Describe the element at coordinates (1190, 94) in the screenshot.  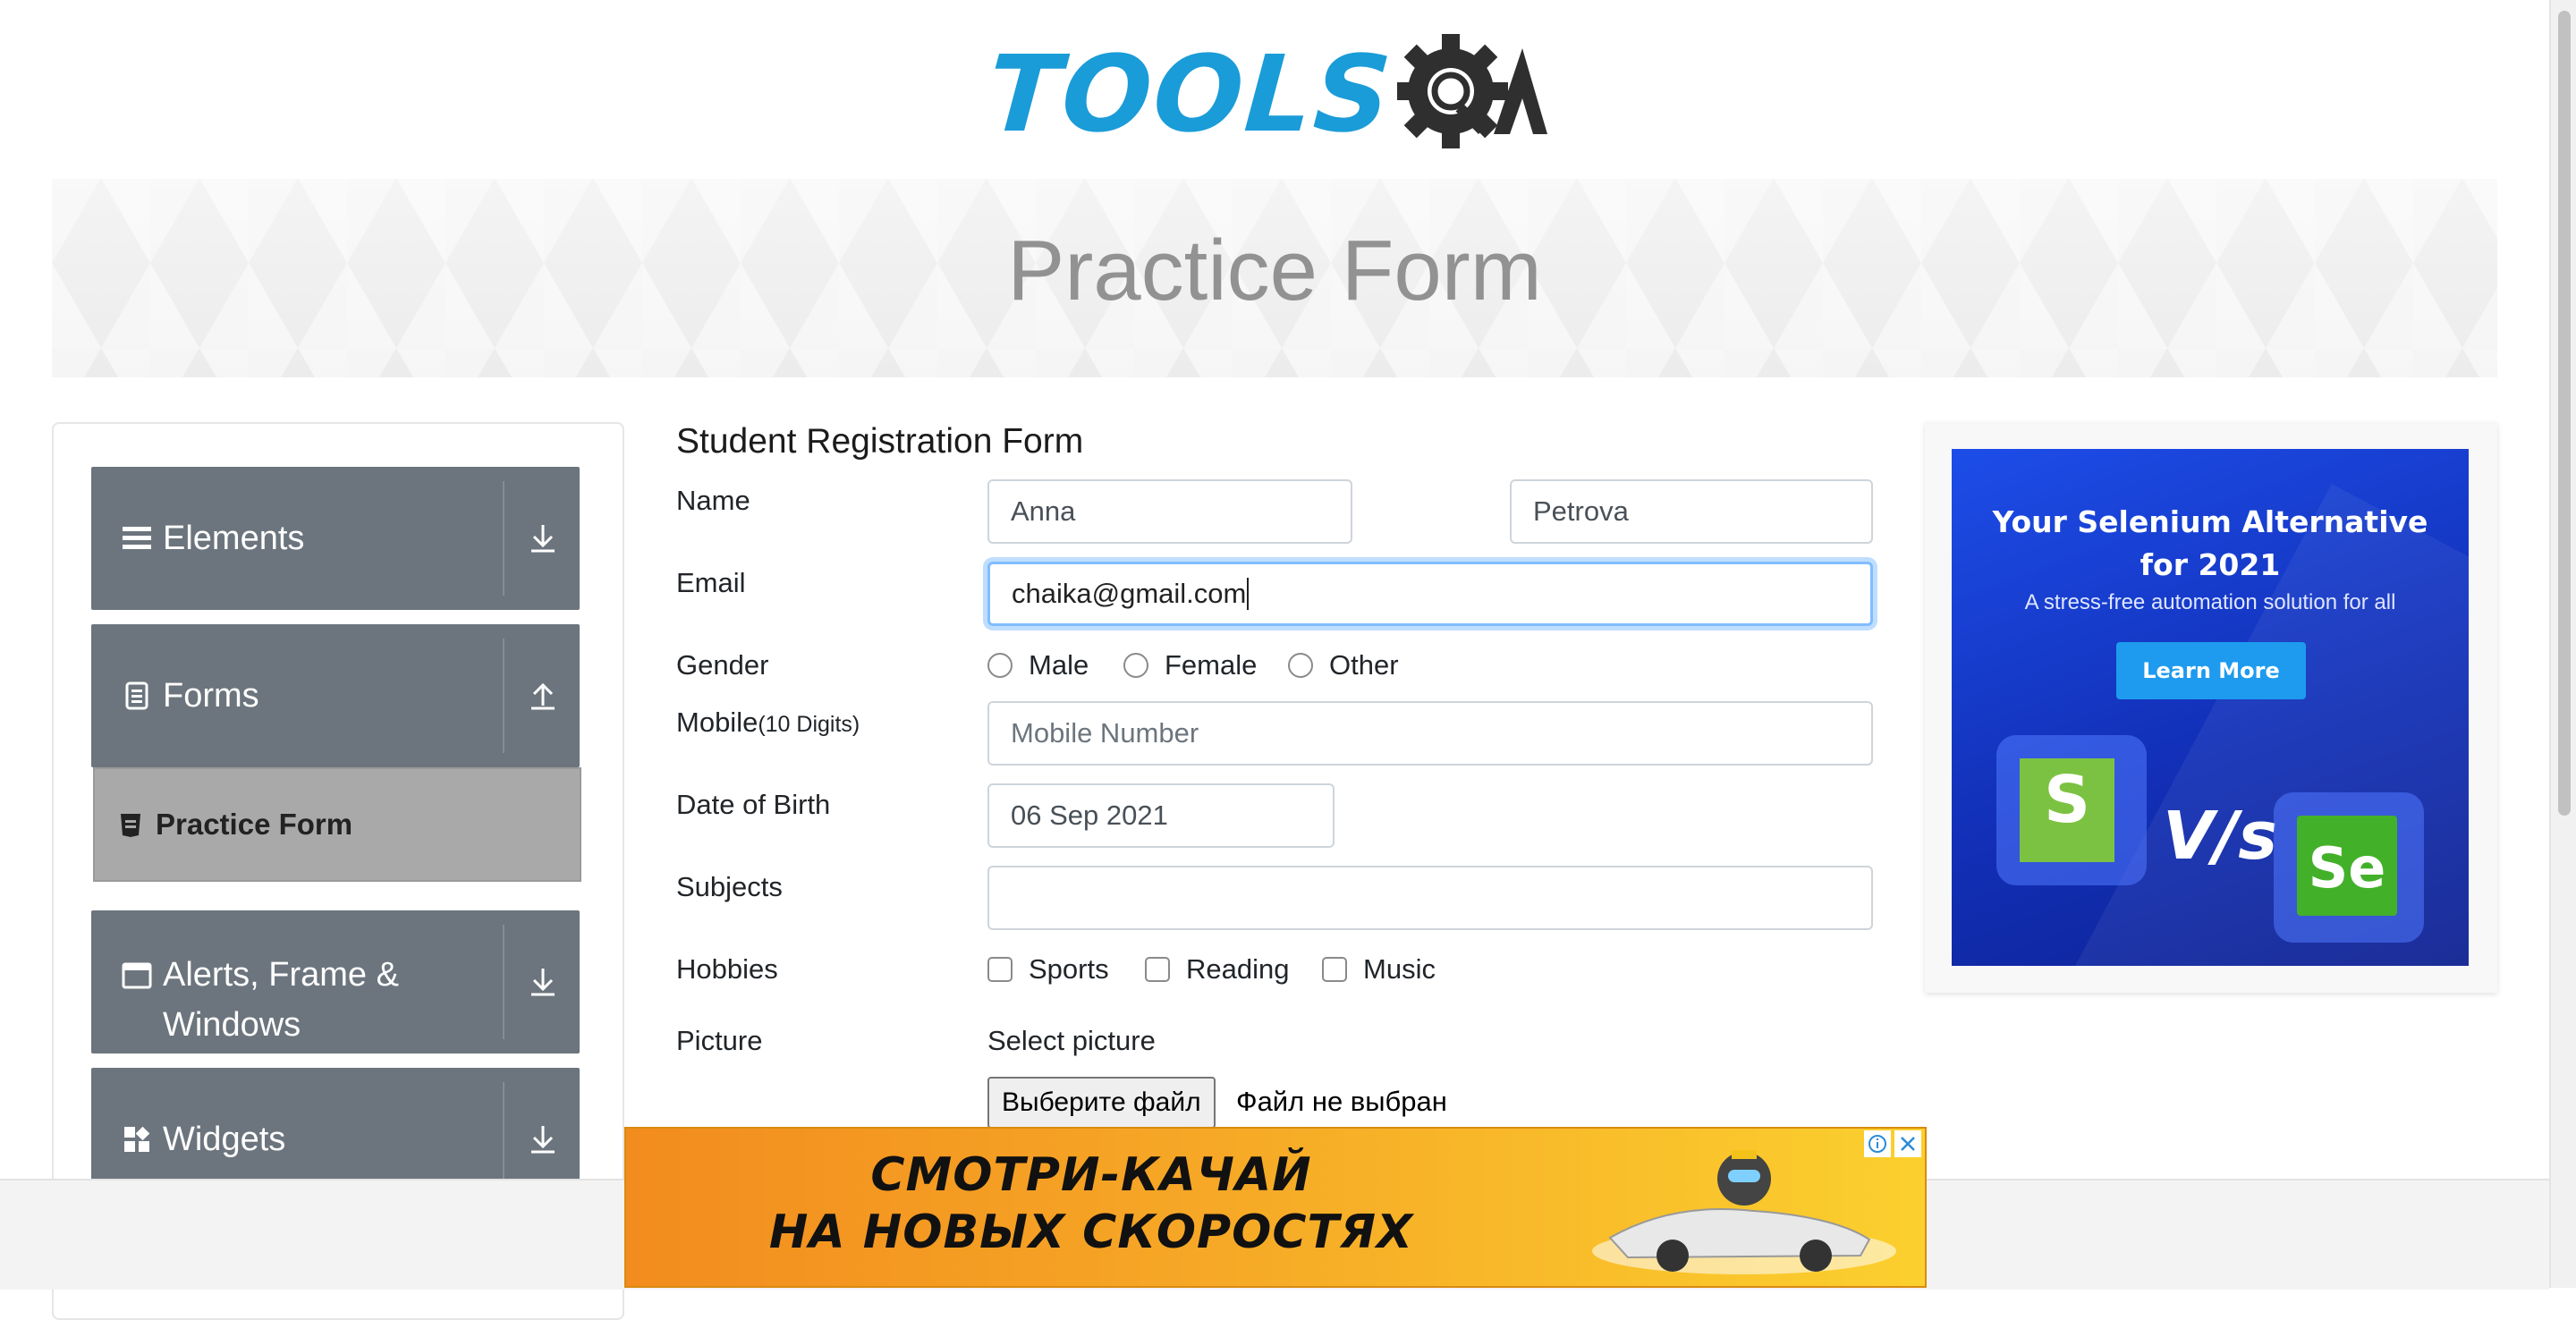
I see `logo-text: TOOLS` at that location.